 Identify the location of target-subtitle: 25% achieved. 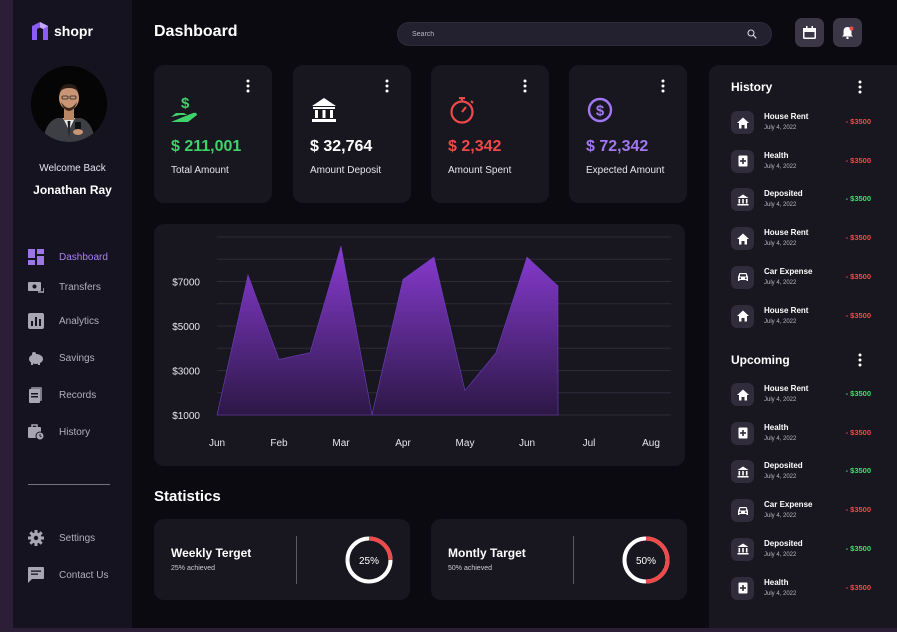
(193, 568).